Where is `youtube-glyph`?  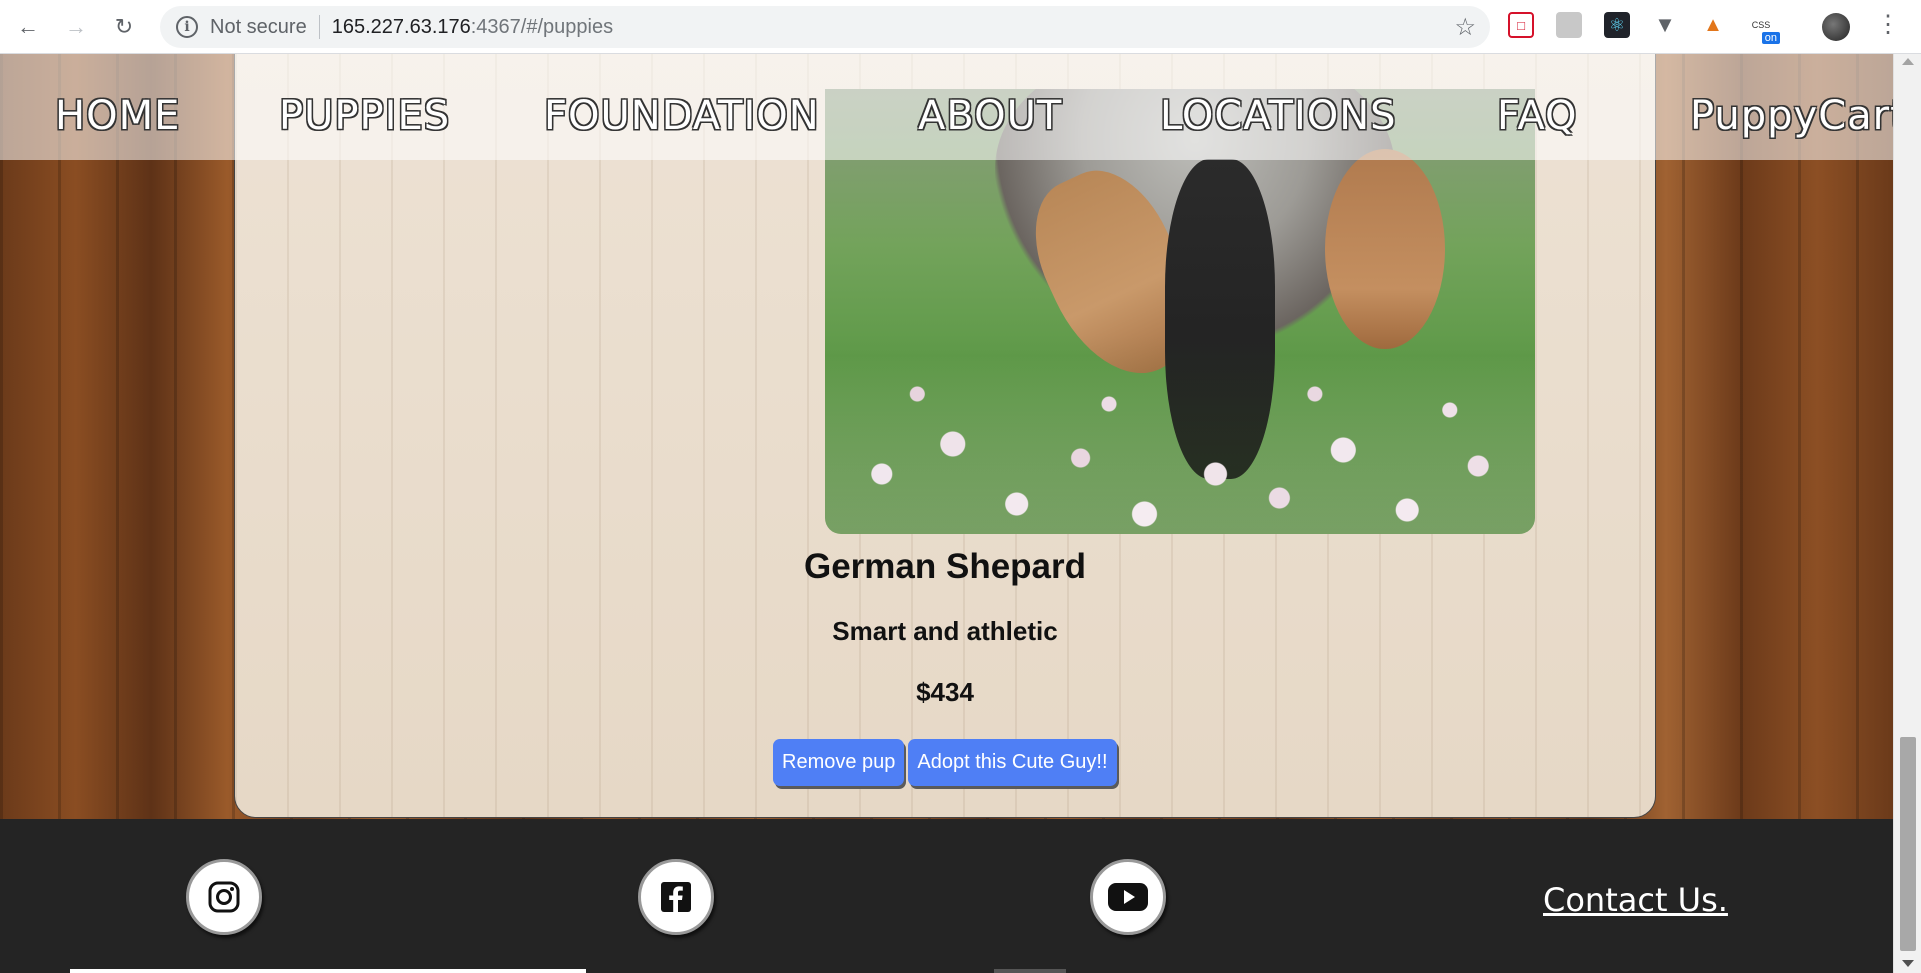
youtube-glyph is located at coordinates (1128, 897).